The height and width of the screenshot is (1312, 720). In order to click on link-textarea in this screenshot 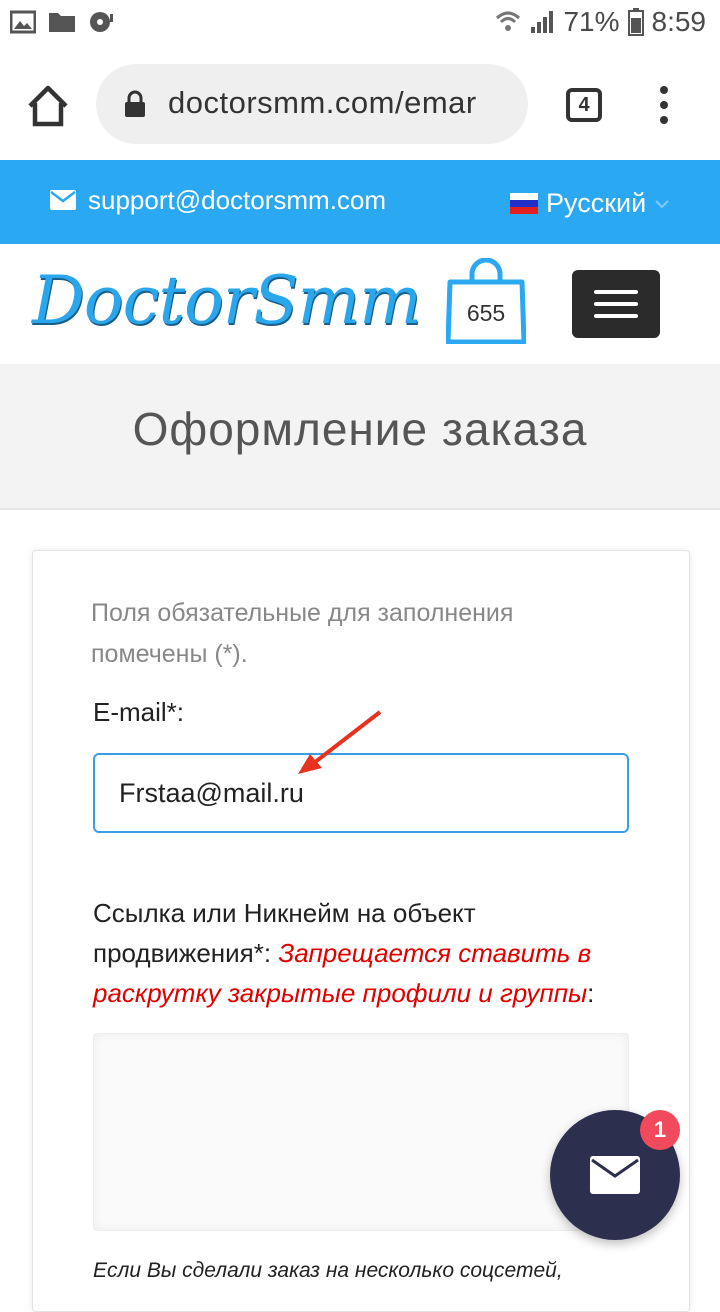, I will do `click(361, 1132)`.